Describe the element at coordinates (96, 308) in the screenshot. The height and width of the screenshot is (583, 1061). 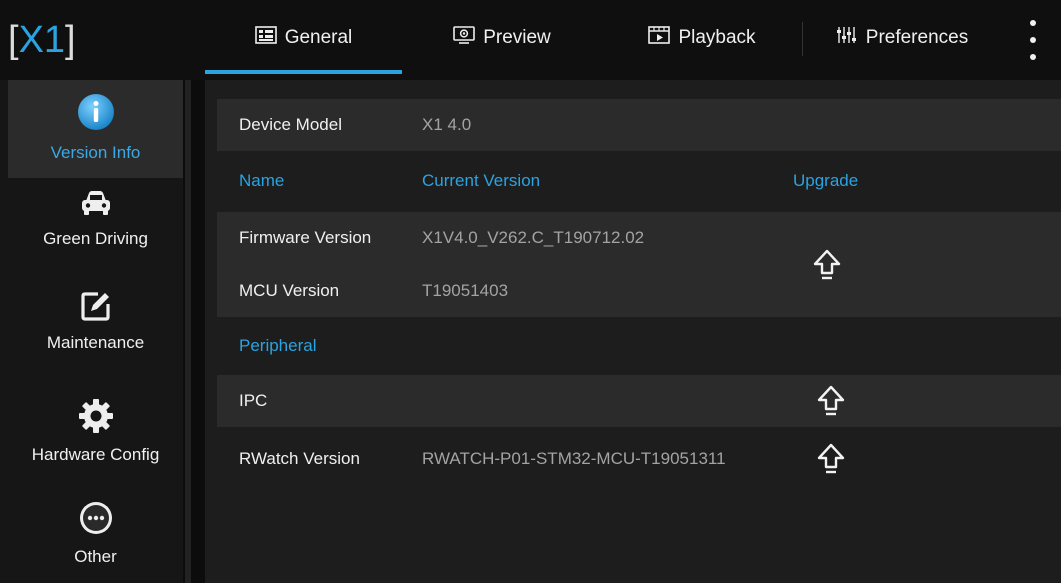
I see `edit-icon` at that location.